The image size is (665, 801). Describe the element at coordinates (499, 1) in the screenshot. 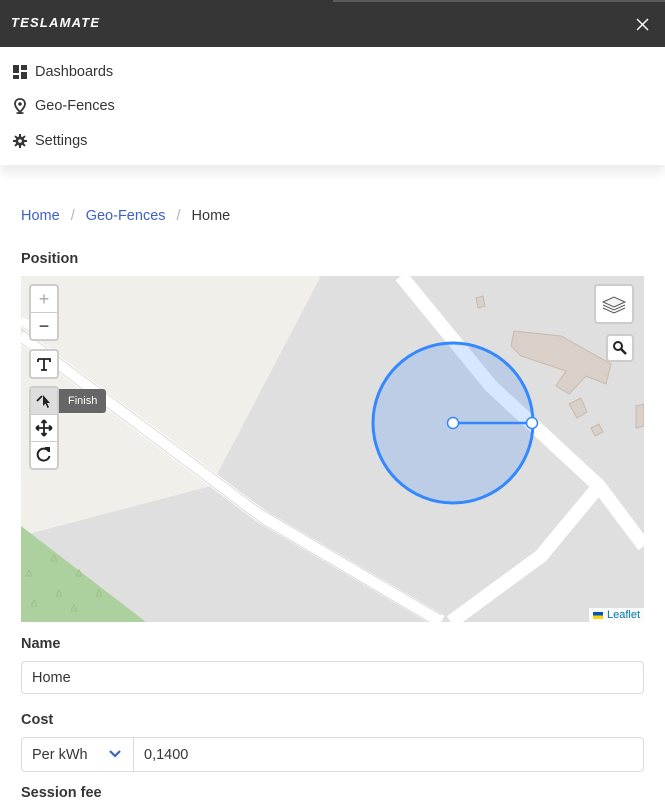

I see `loading-bar` at that location.